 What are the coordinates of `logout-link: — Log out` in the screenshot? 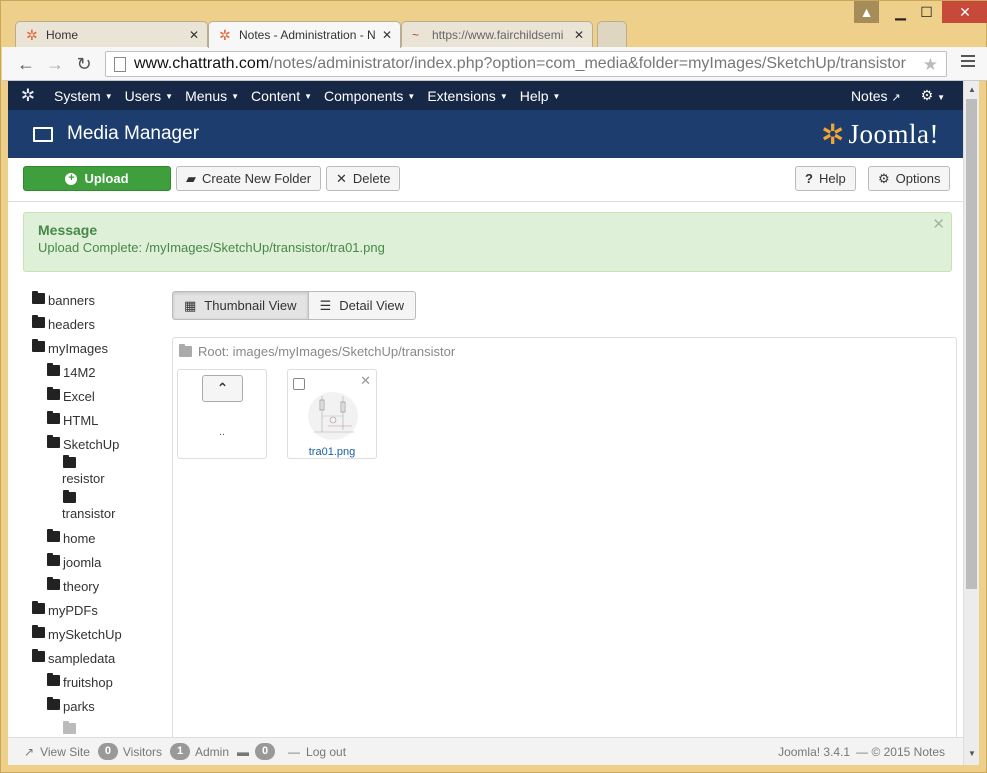 It's located at (317, 752).